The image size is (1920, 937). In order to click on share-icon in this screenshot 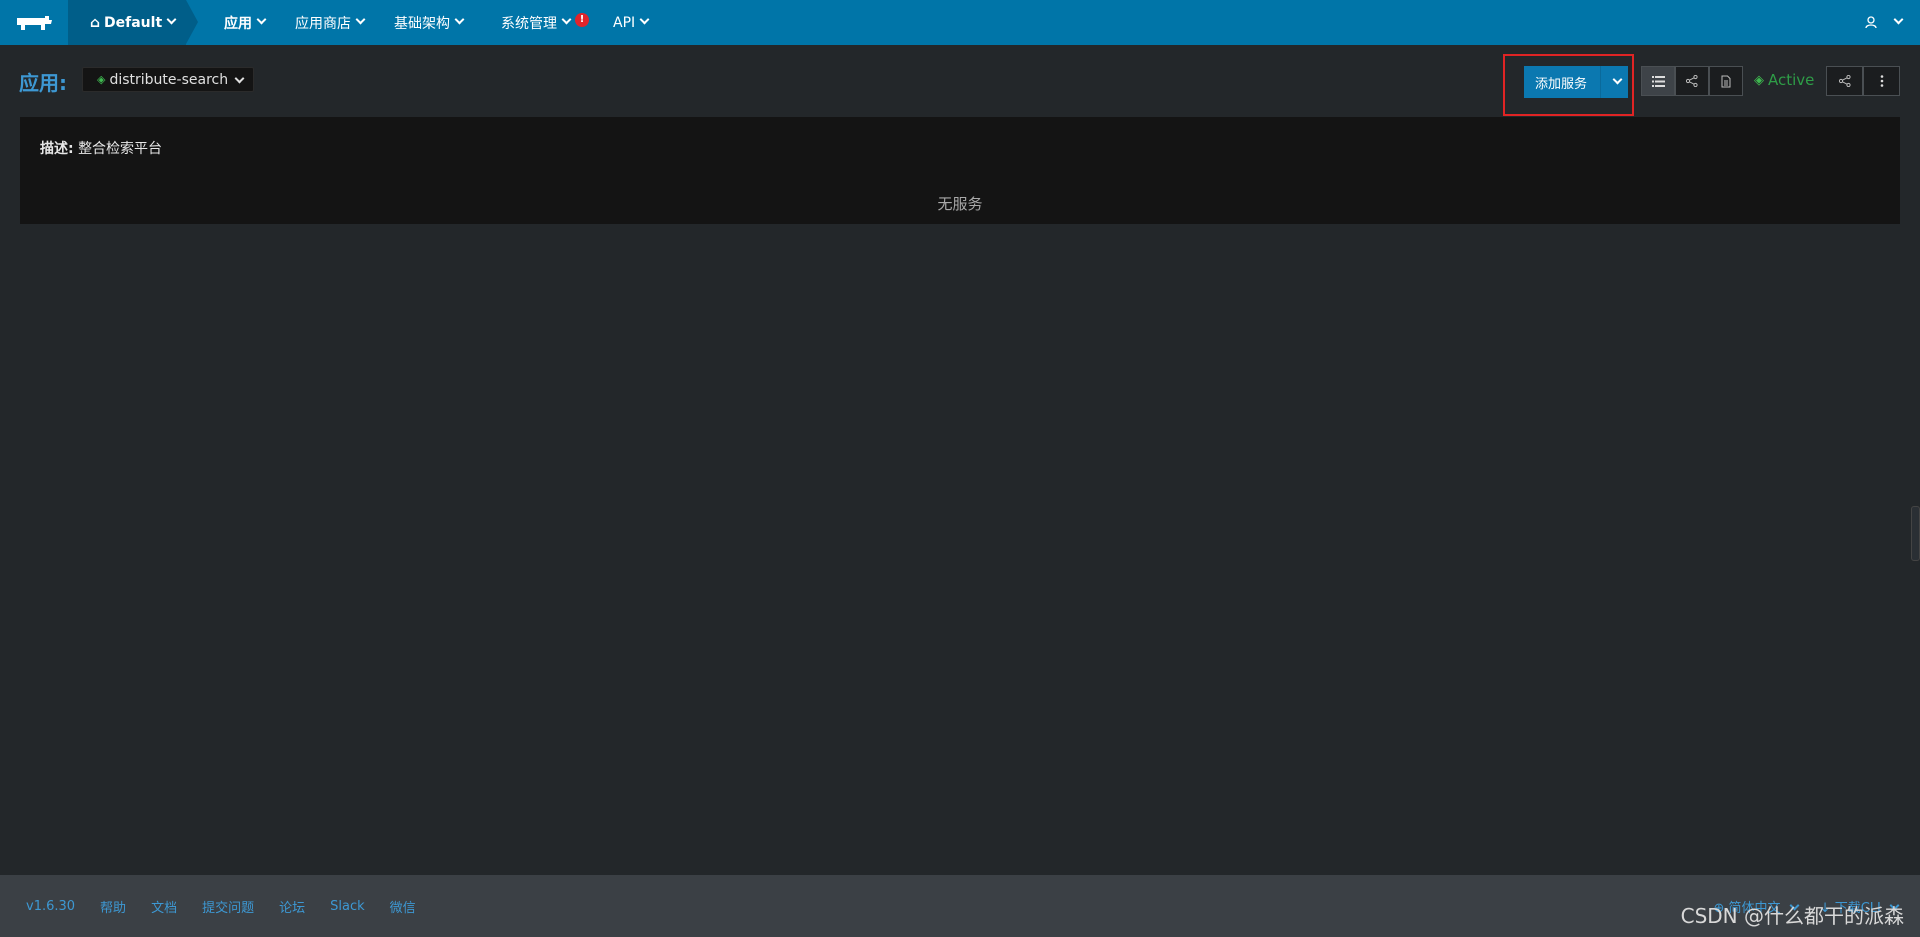, I will do `click(1844, 81)`.